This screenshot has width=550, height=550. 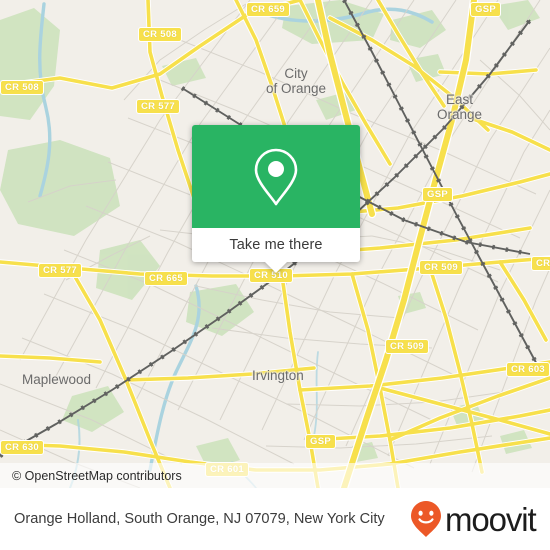 I want to click on take-me-there-label: Take me there, so click(x=276, y=245).